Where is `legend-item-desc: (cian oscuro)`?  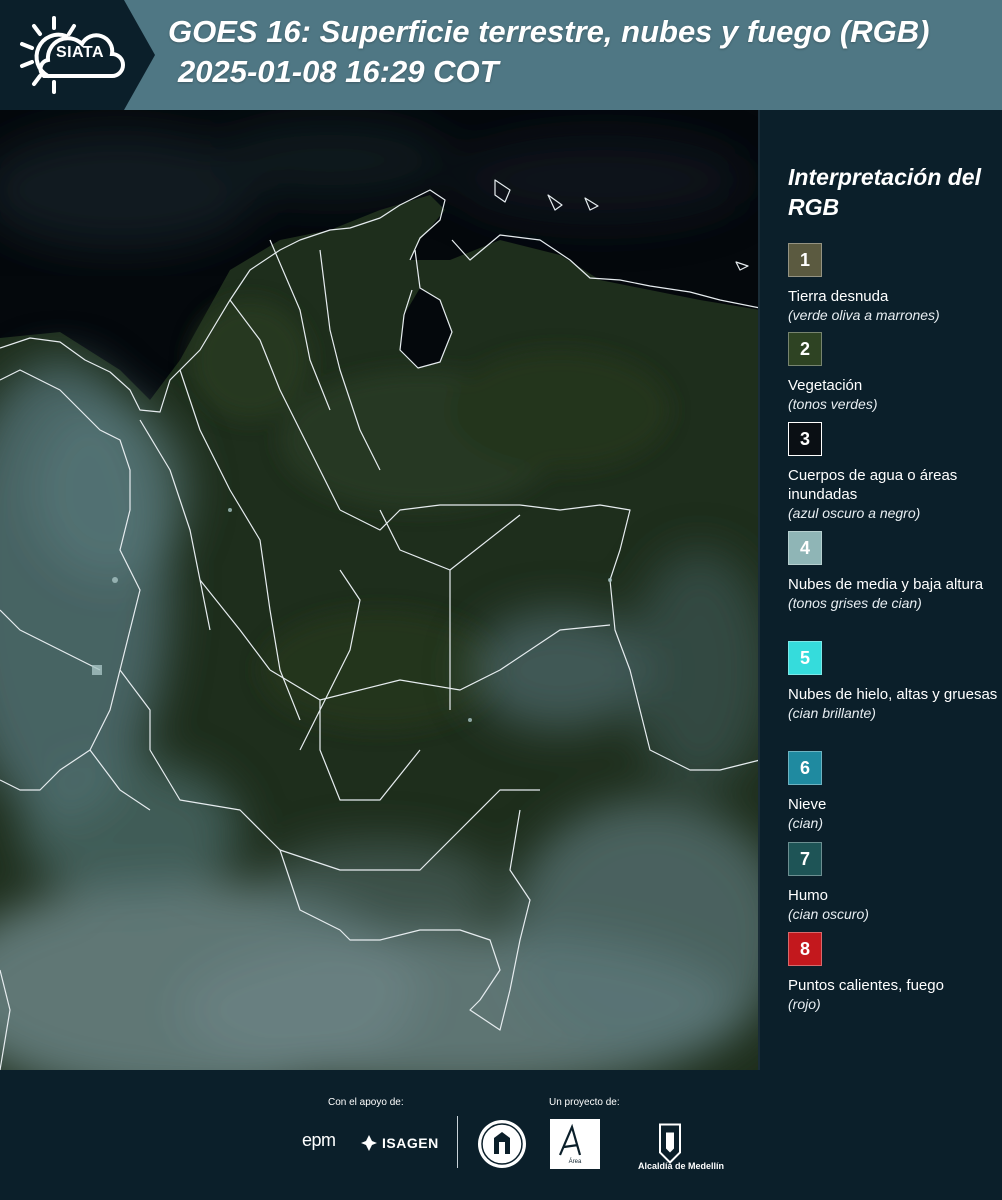
legend-item-desc: (cian oscuro) is located at coordinates (828, 914).